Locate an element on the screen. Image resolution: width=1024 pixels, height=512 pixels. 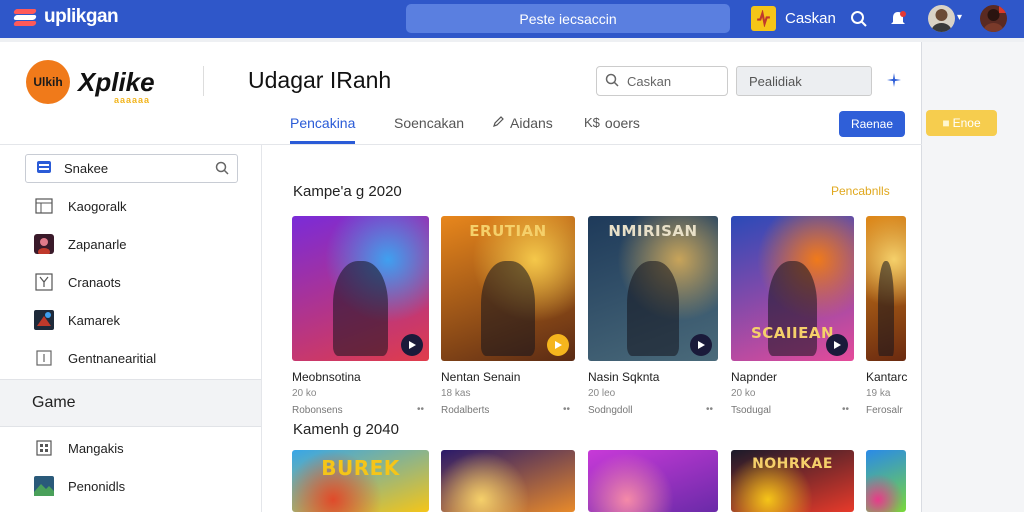
game-publisher: Rodalberts is located at coordinates (465, 410).